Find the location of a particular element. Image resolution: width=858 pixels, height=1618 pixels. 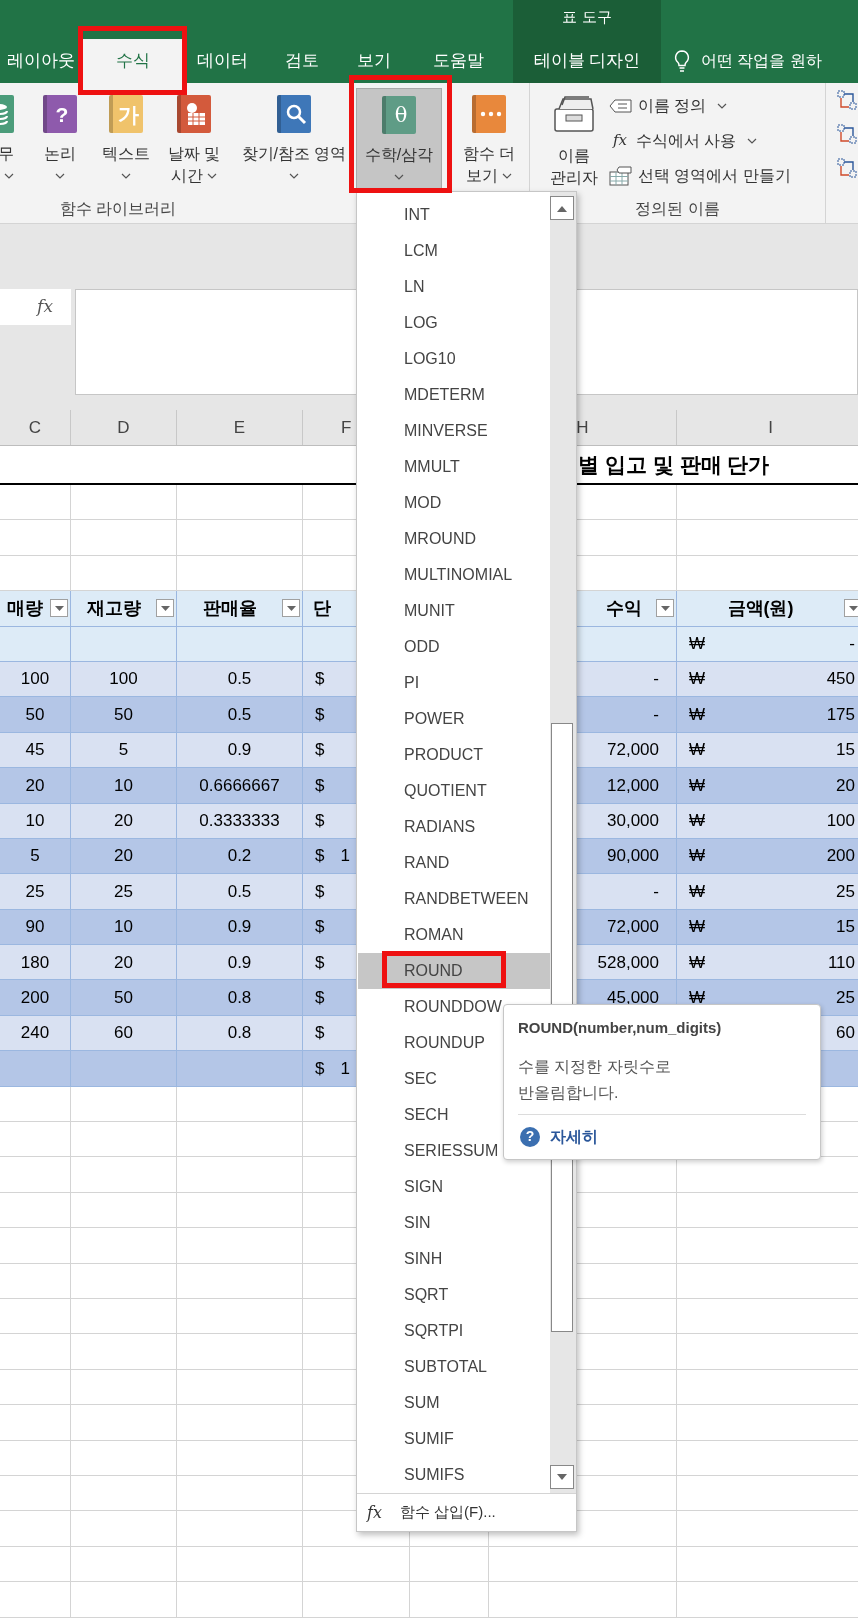

column-title: 수익 is located at coordinates (624, 608).